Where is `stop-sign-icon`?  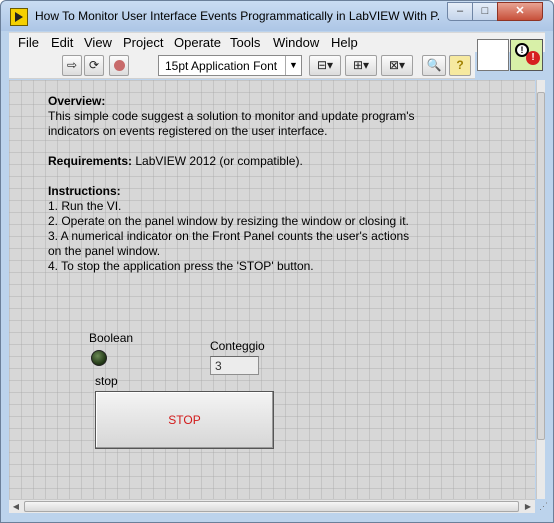
stop-sign-icon is located at coordinates (119, 65).